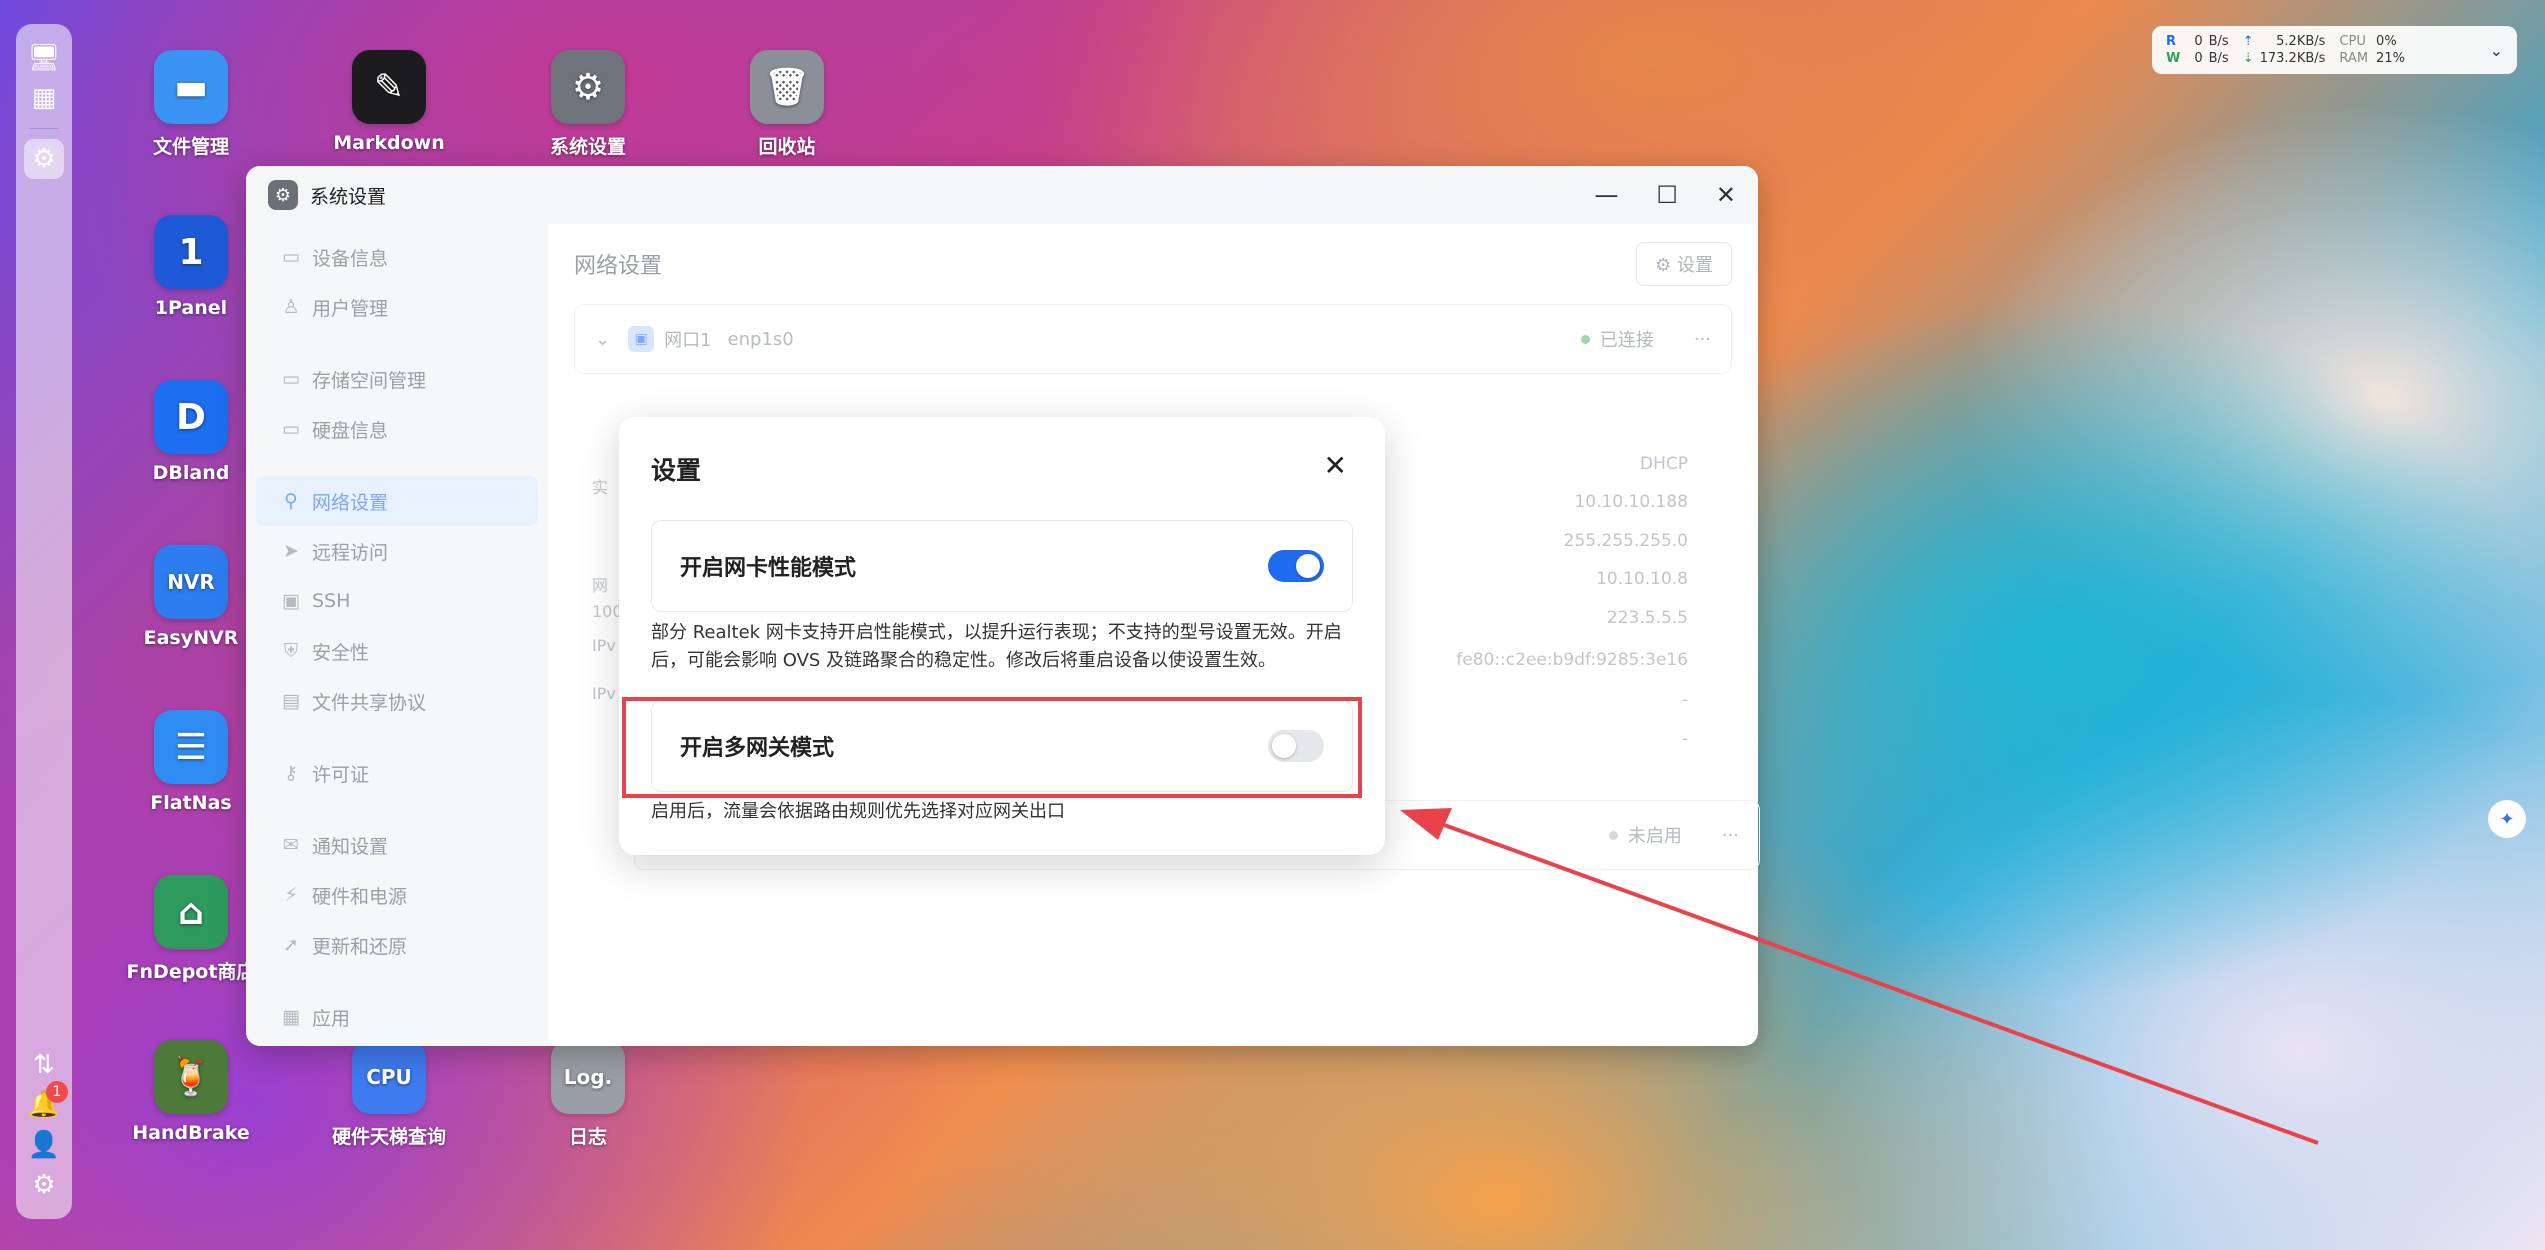 The image size is (2545, 1250). Describe the element at coordinates (2507, 819) in the screenshot. I see `floating-assistant-icon: ✦` at that location.